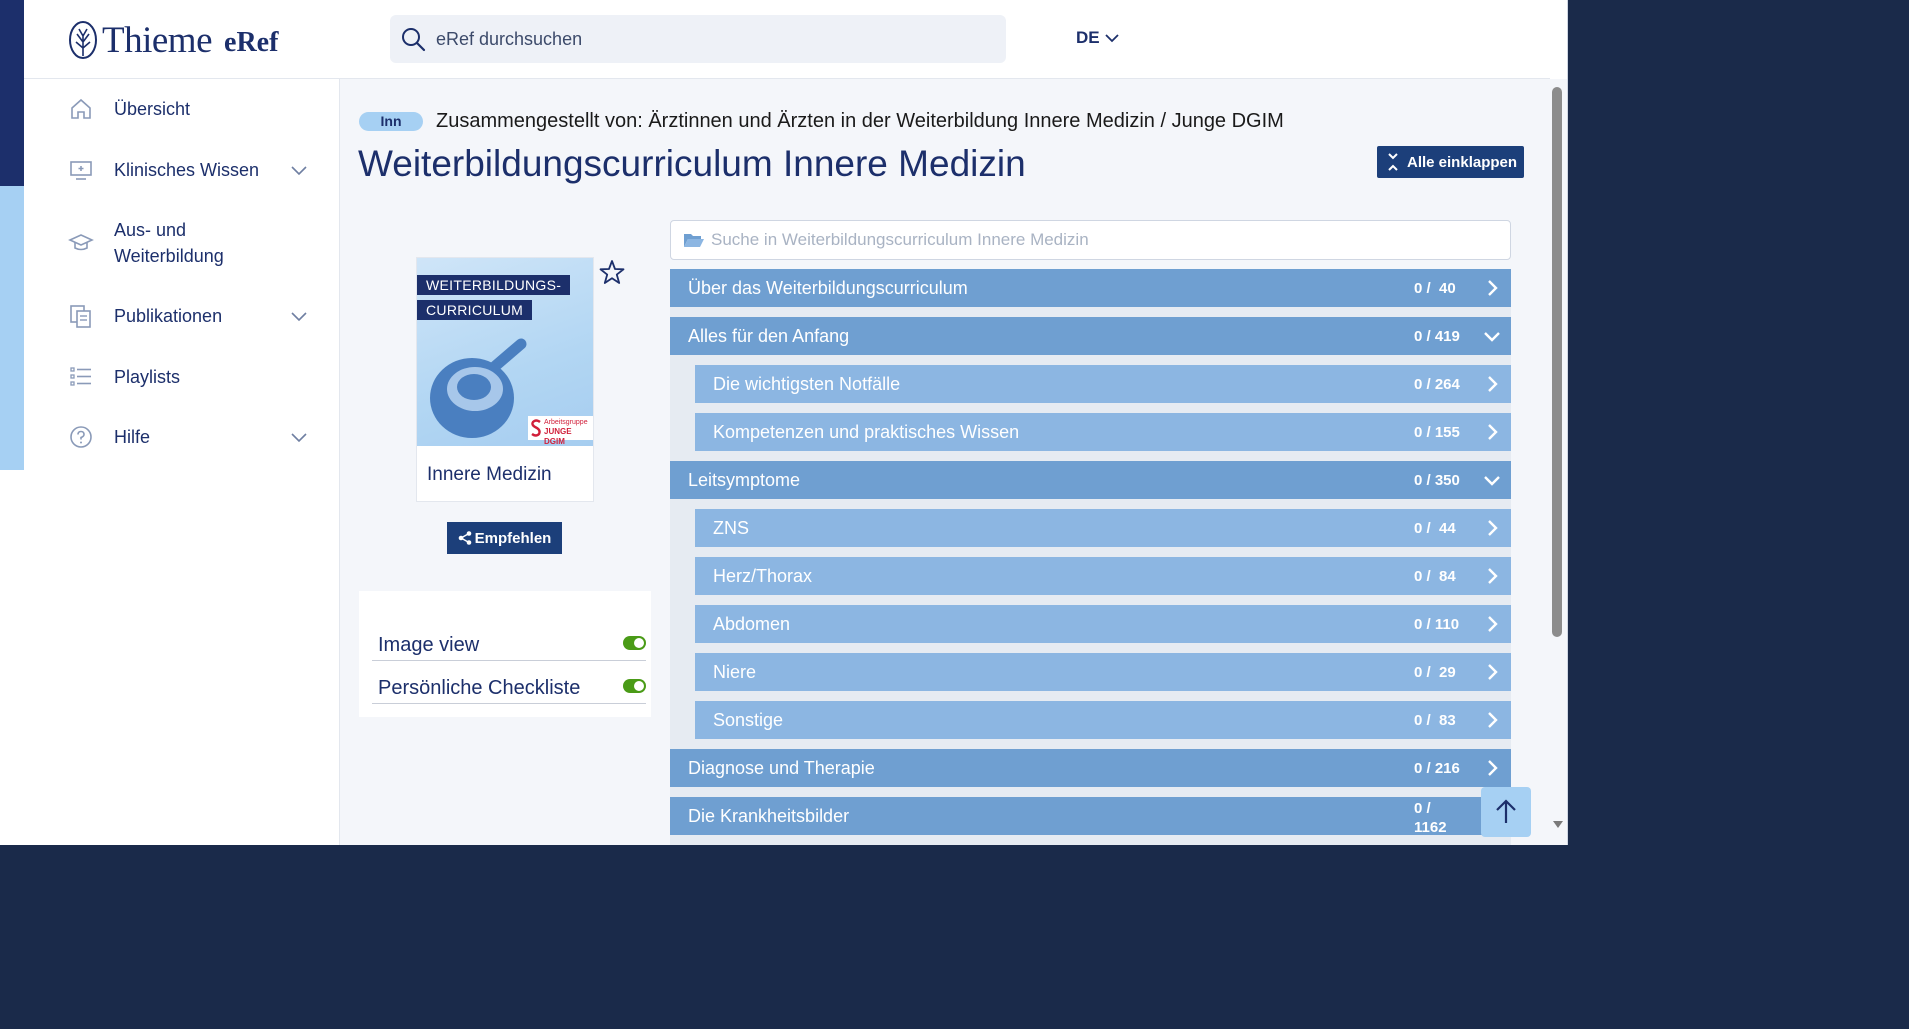 The width and height of the screenshot is (1909, 1029). I want to click on sidebar-item-publikationen: Publikationen, so click(182, 316).